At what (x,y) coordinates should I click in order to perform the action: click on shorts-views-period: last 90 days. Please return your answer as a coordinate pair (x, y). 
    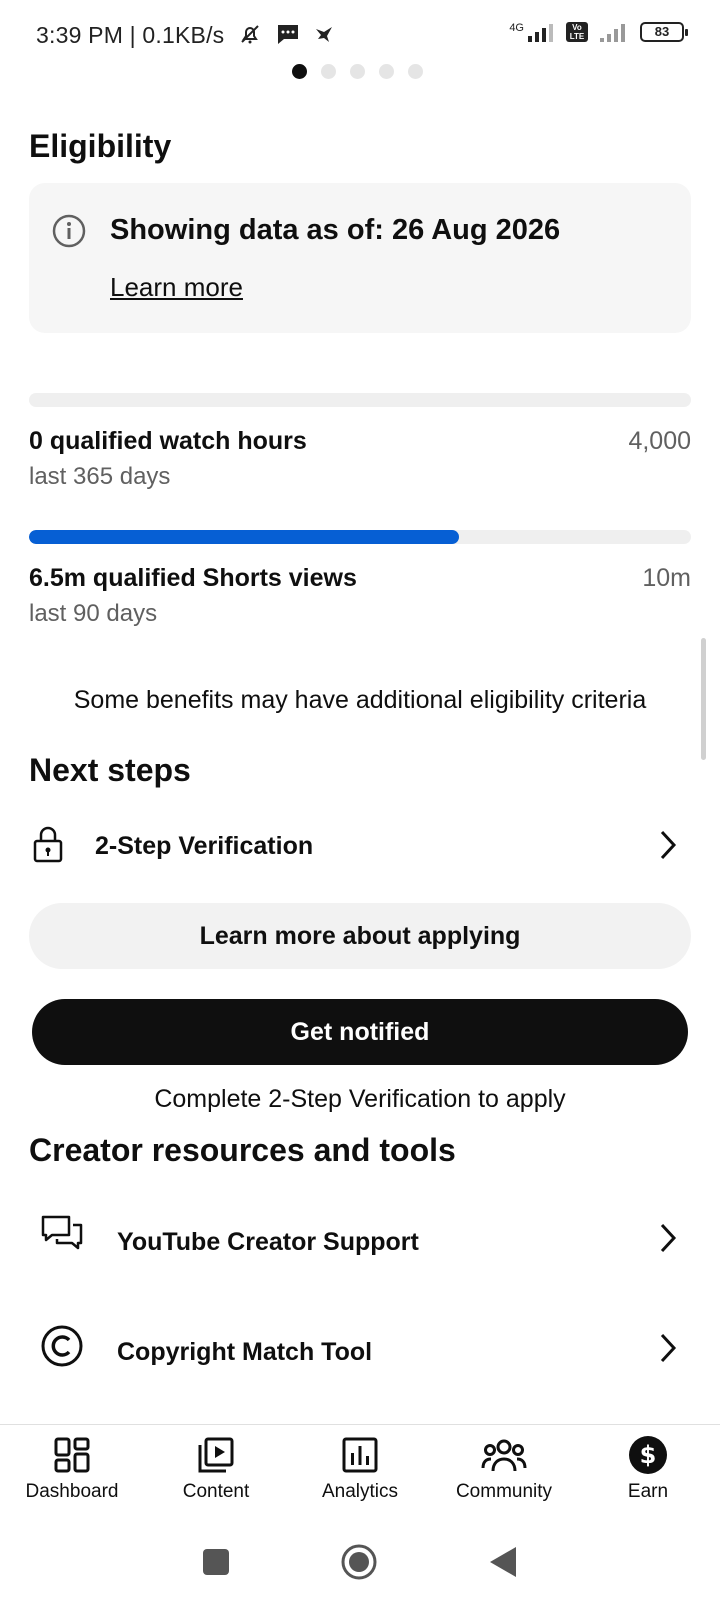
    Looking at the image, I should click on (93, 613).